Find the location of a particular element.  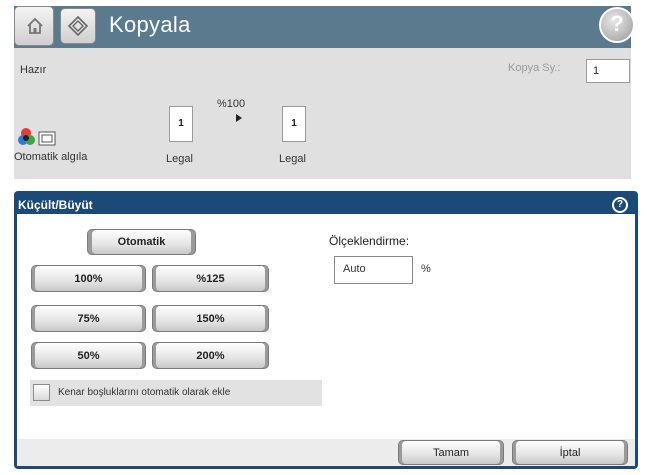

auto-margin-checkbox is located at coordinates (41, 392).